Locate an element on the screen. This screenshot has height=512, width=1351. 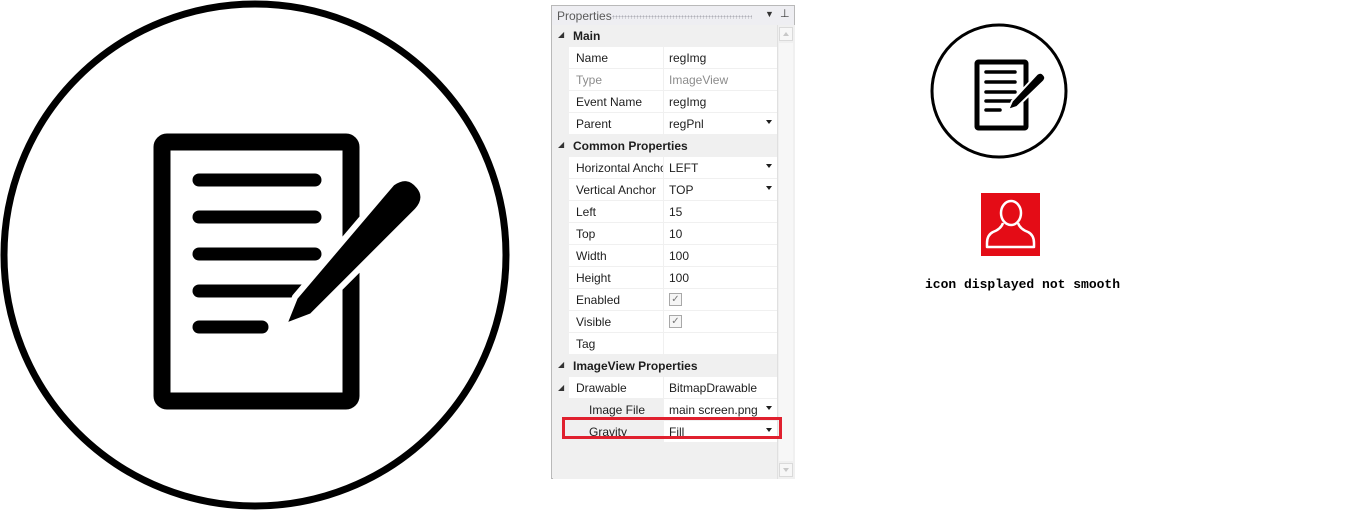
caption-text: icon displayed not smooth is located at coordinates (1023, 284).